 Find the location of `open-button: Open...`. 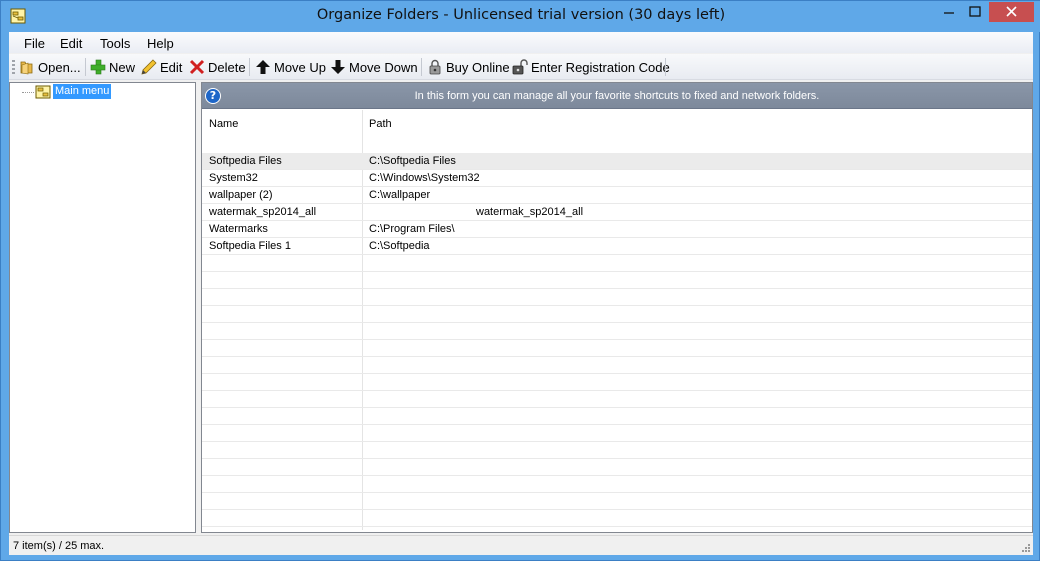

open-button: Open... is located at coordinates (50, 67).